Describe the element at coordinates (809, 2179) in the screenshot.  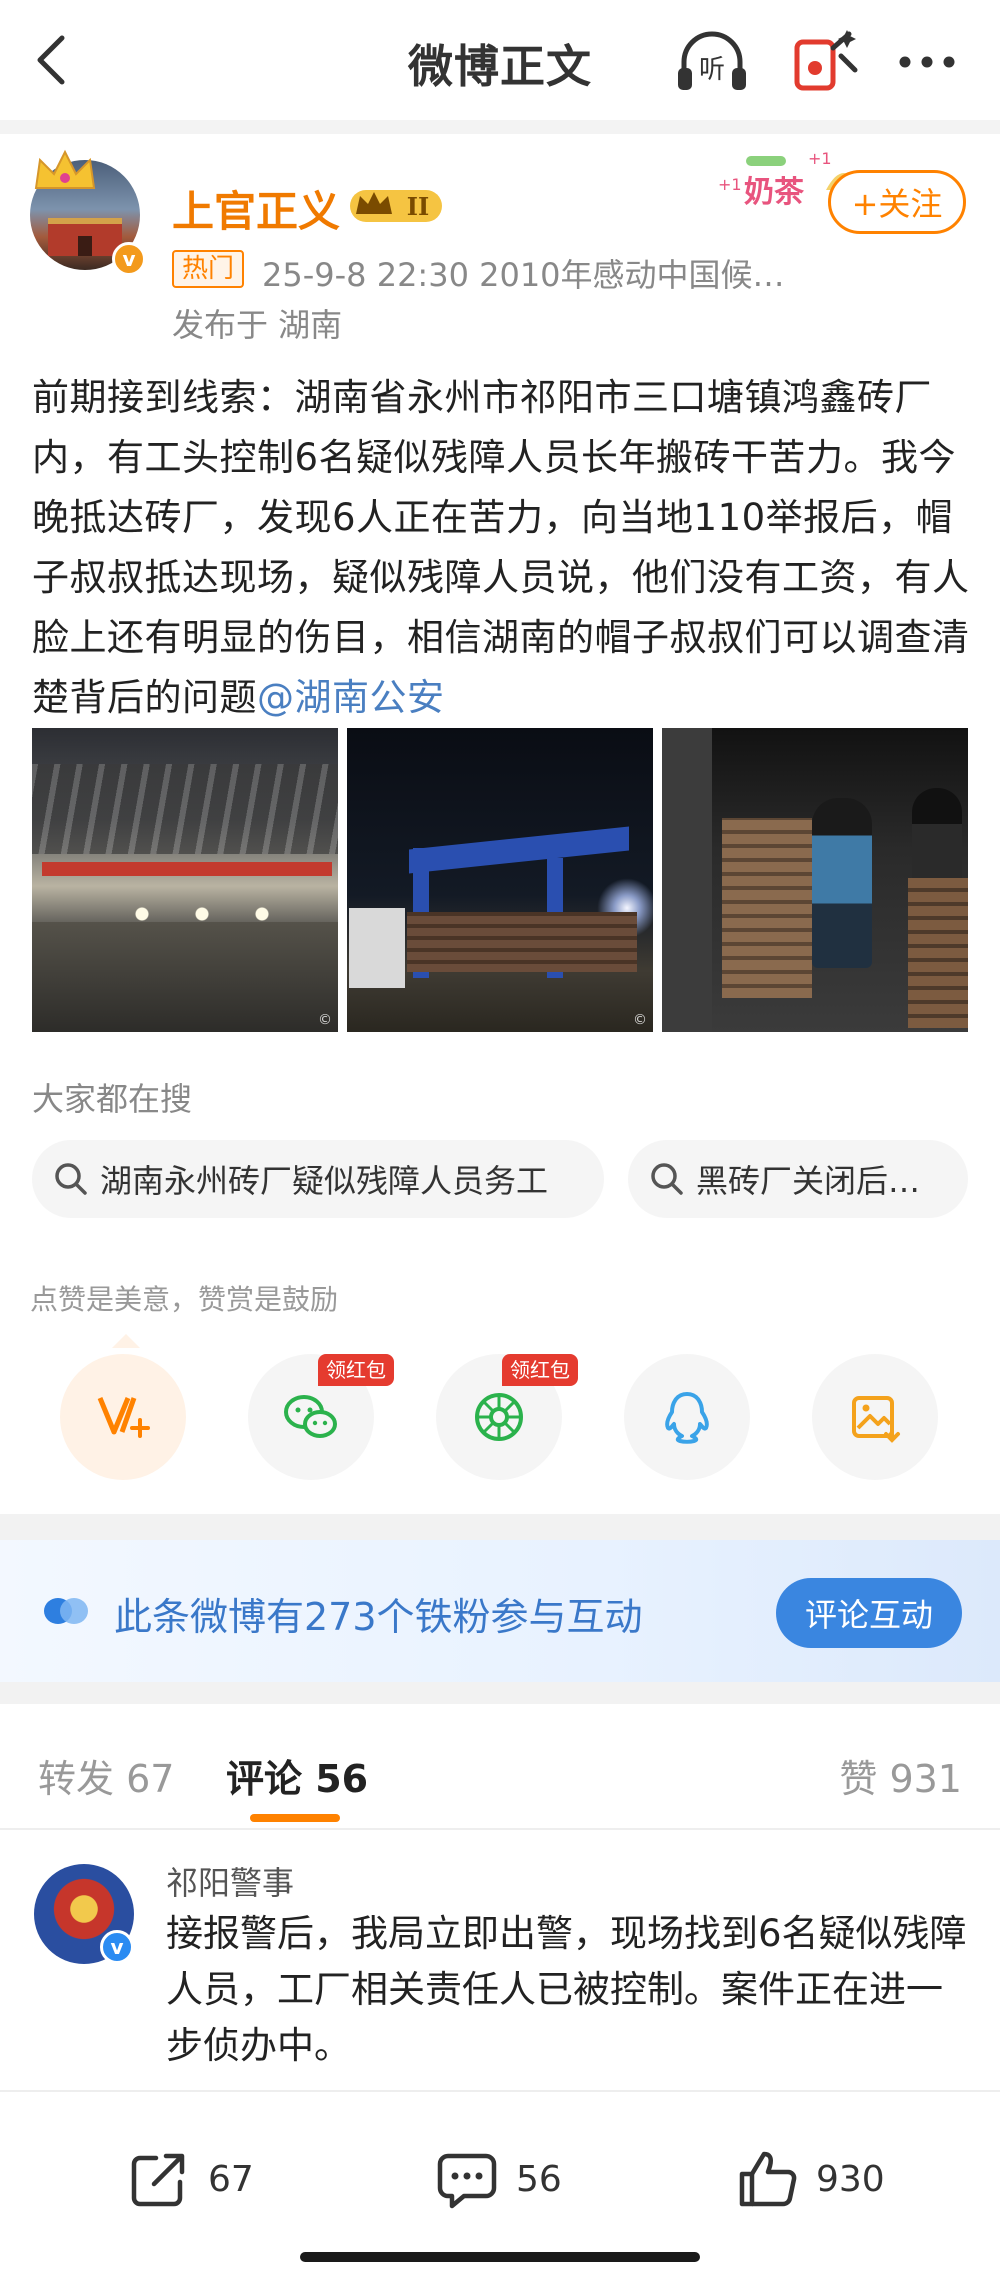
I see `like-button: 930` at that location.